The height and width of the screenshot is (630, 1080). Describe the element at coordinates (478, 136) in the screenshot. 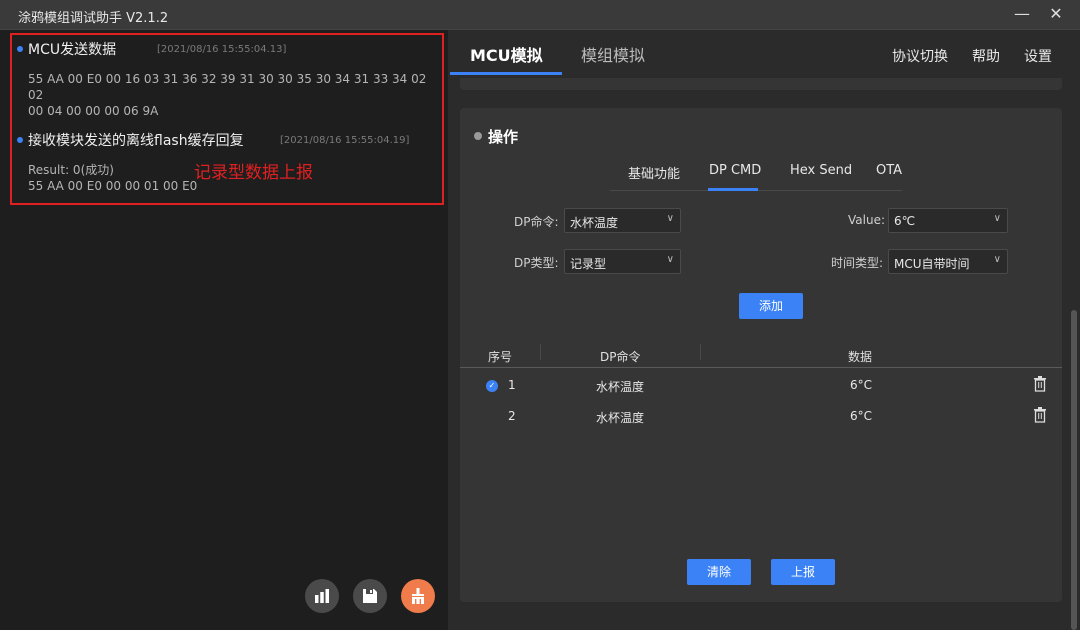

I see `section-bullet-icon` at that location.